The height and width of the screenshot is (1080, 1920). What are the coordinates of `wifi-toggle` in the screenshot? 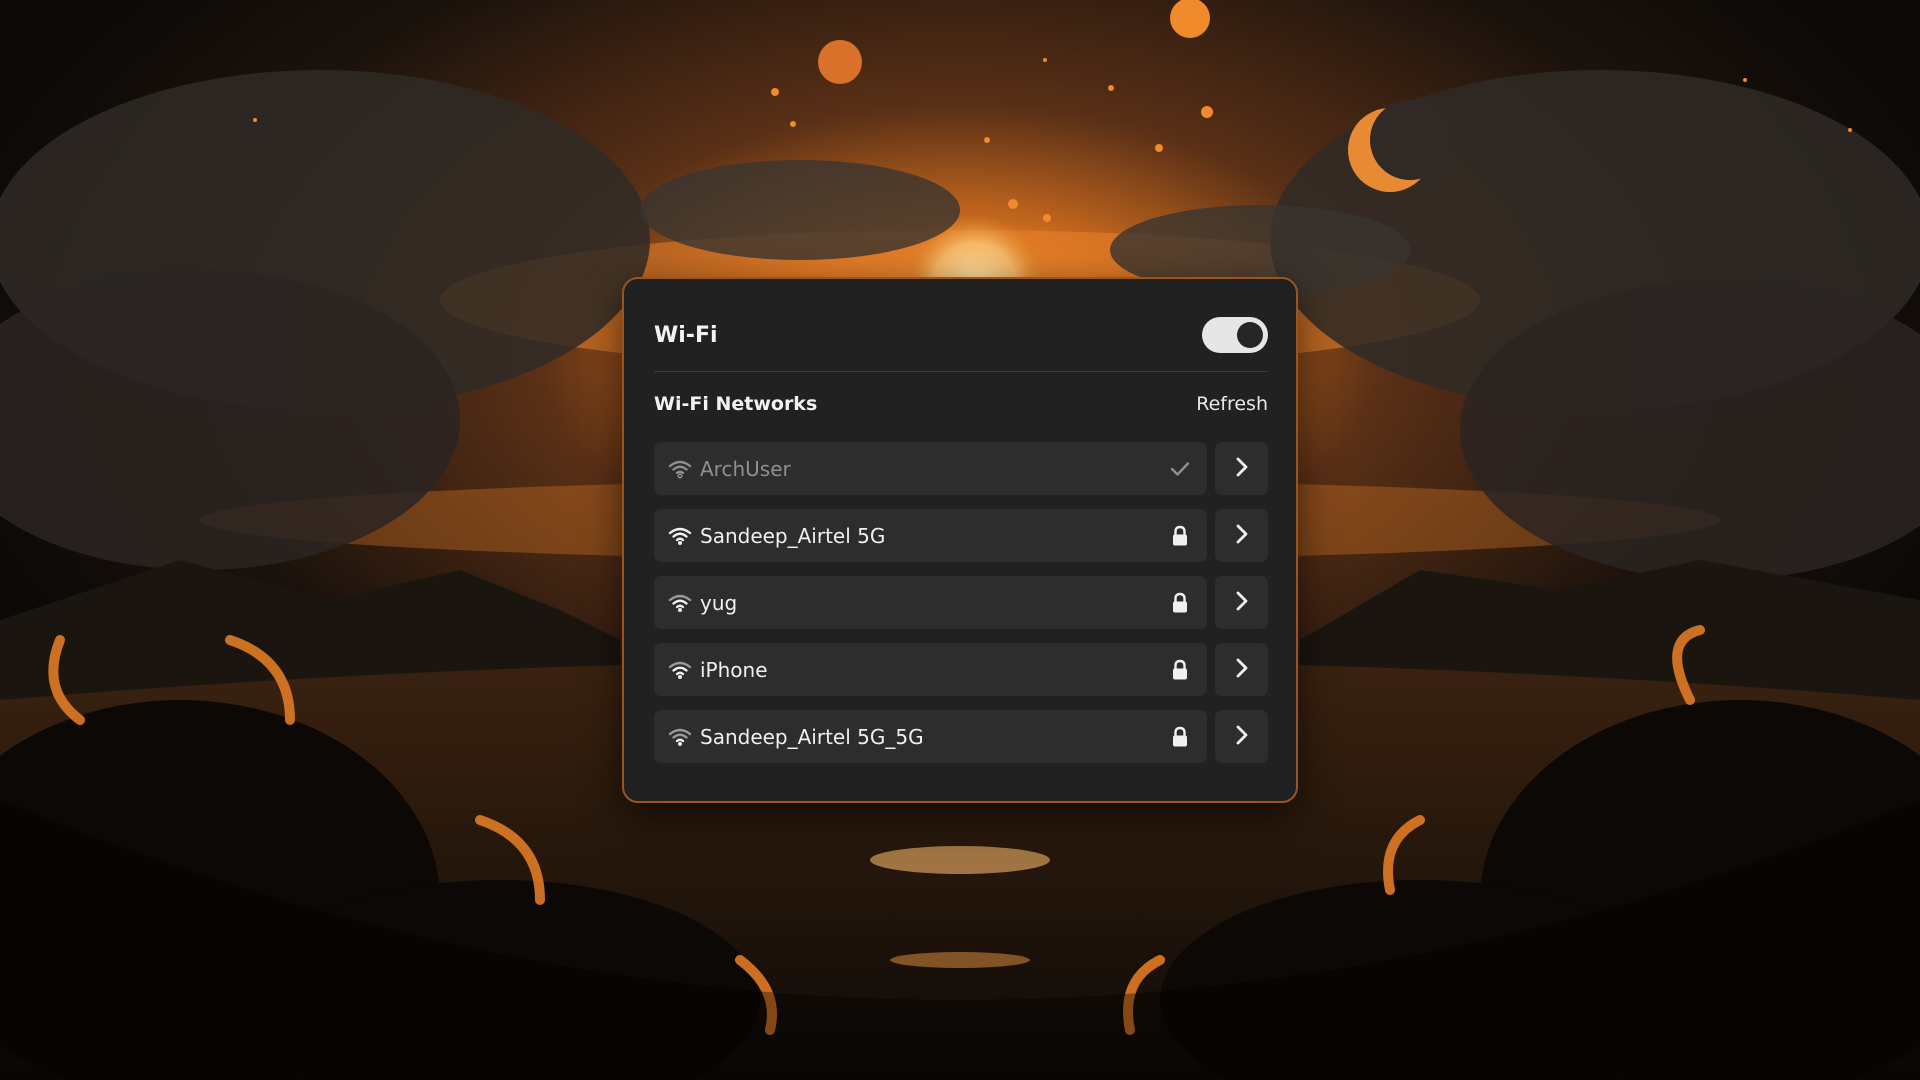 It's located at (1235, 335).